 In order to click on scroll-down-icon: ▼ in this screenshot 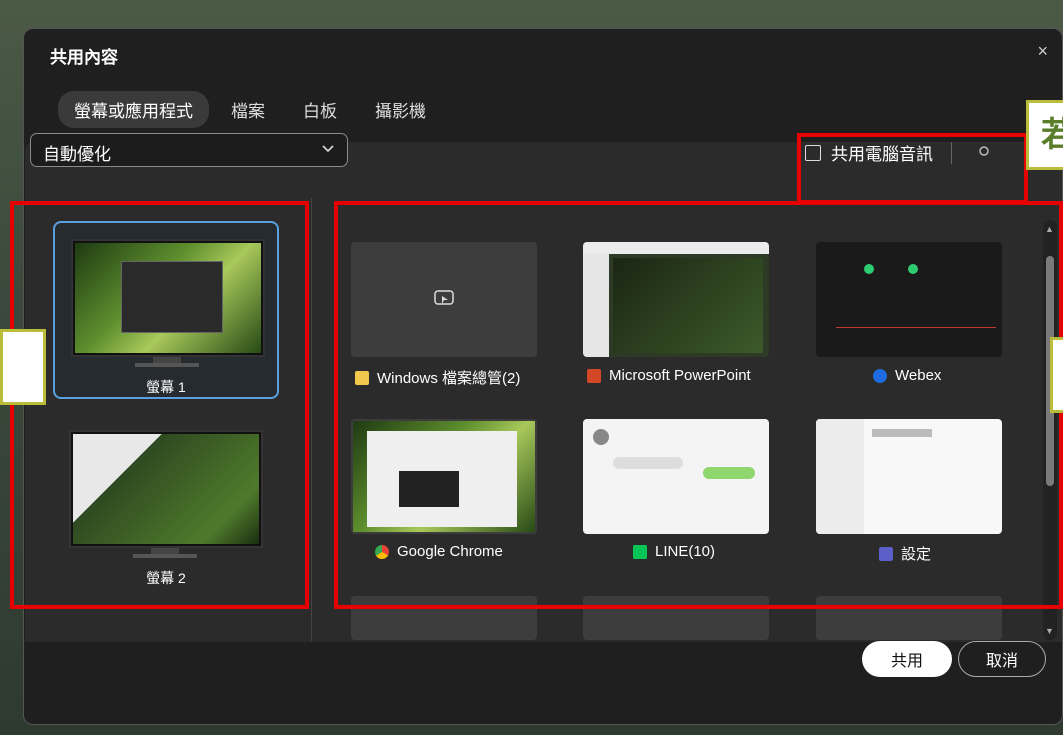, I will do `click(1049, 631)`.